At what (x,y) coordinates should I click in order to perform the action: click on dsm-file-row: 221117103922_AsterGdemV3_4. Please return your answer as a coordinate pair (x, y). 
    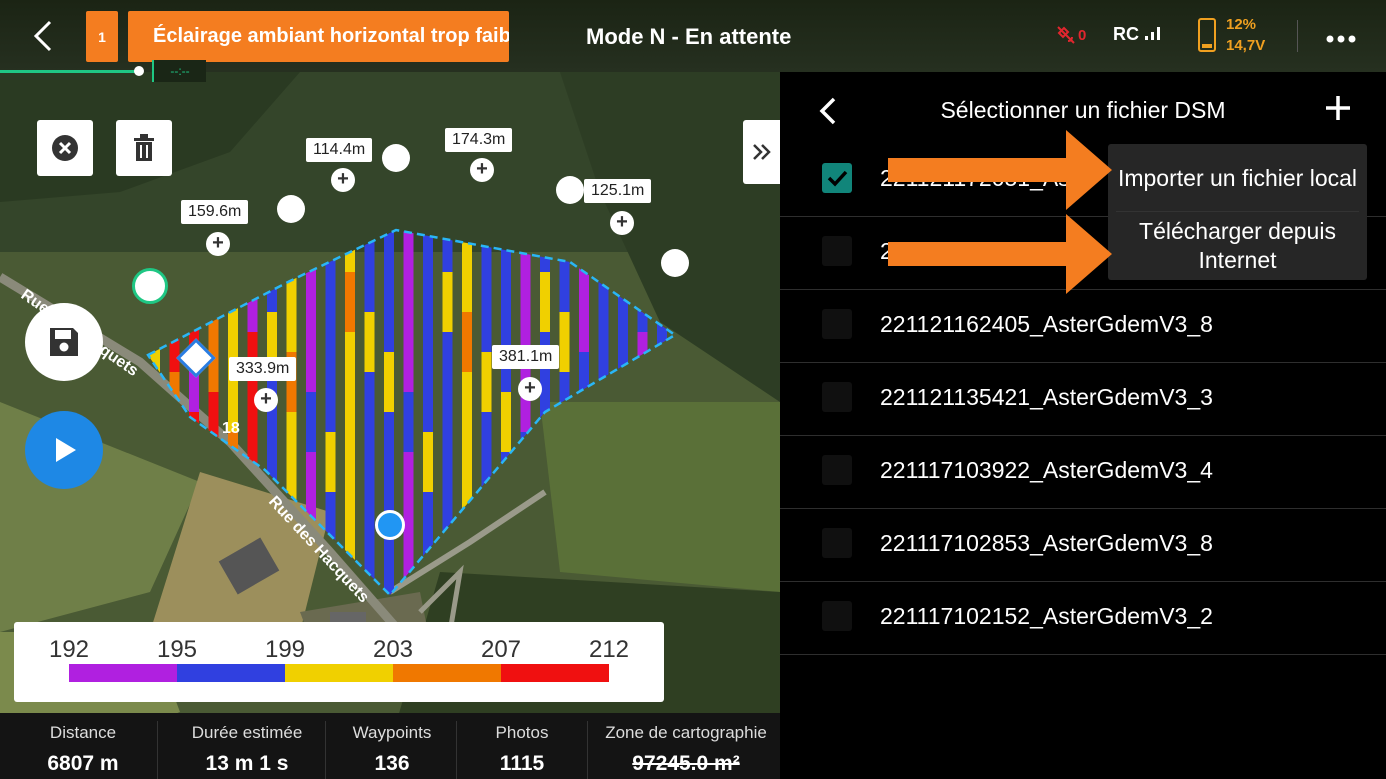
    Looking at the image, I should click on (1083, 472).